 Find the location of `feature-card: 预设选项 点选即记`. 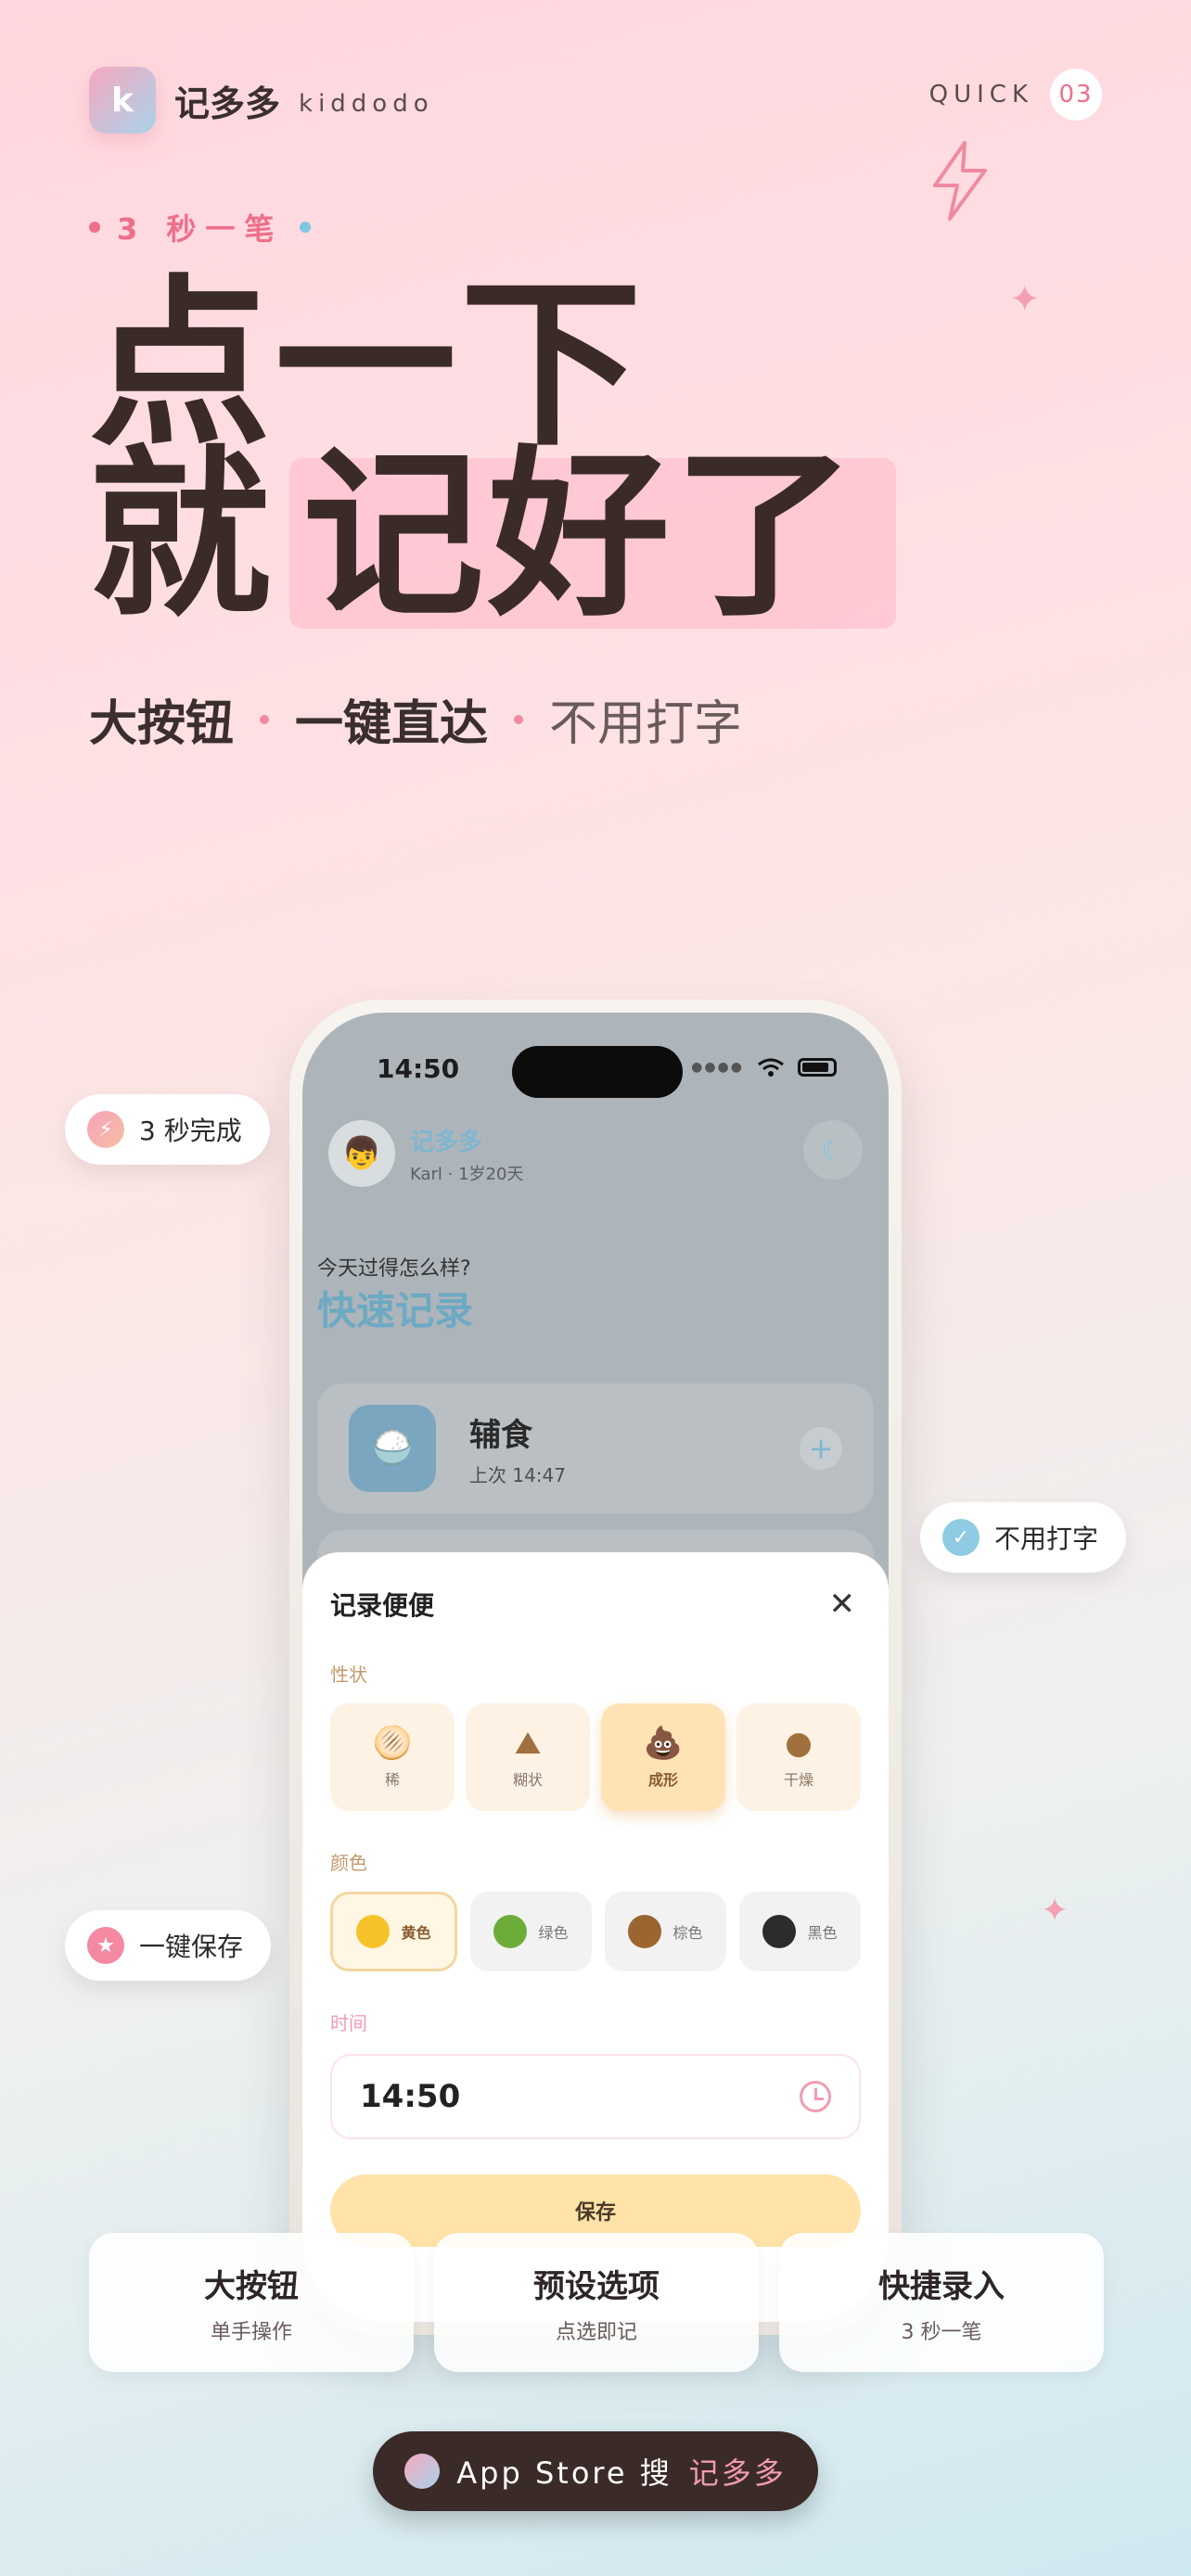

feature-card: 预设选项 点选即记 is located at coordinates (597, 2302).